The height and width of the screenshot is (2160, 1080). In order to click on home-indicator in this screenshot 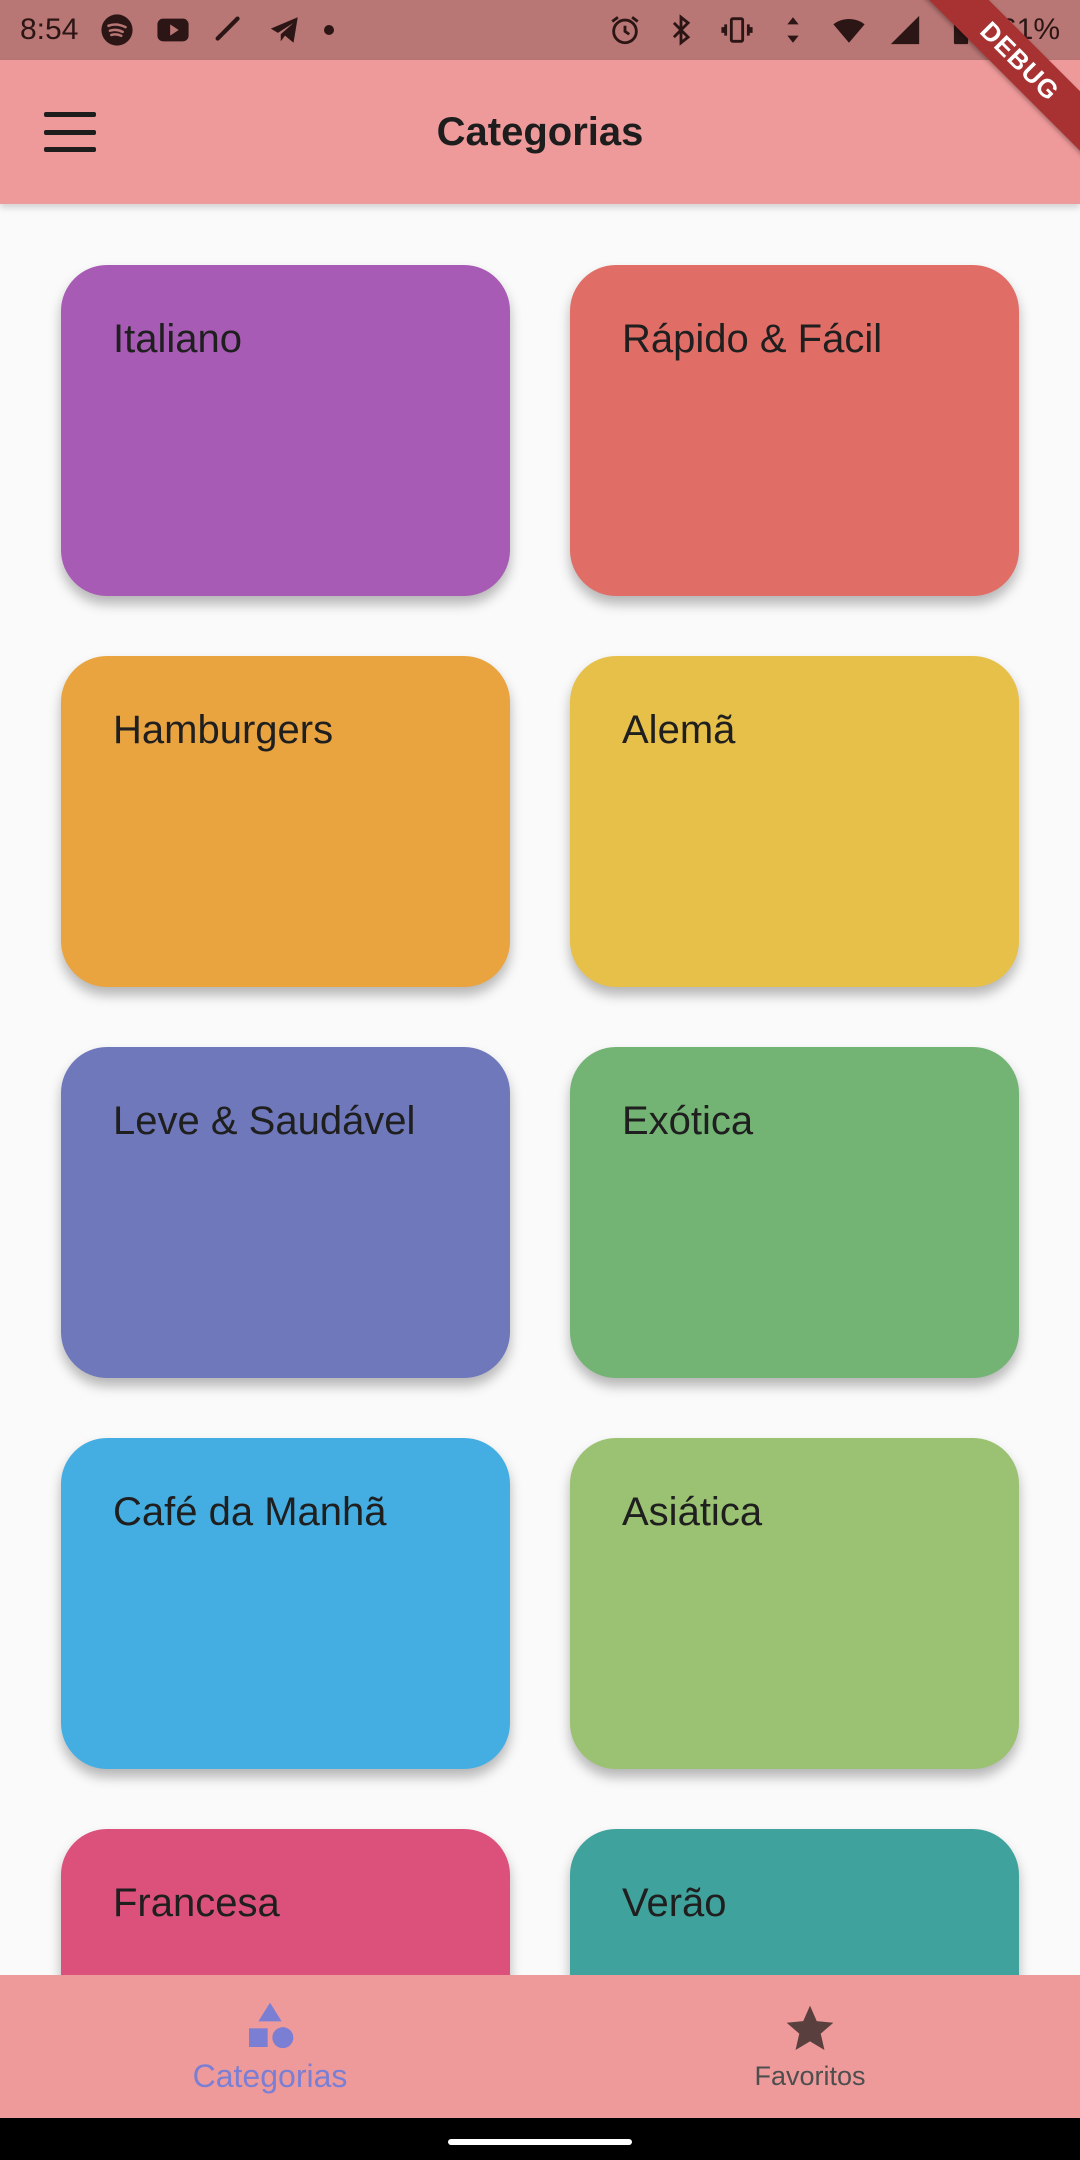, I will do `click(540, 2142)`.